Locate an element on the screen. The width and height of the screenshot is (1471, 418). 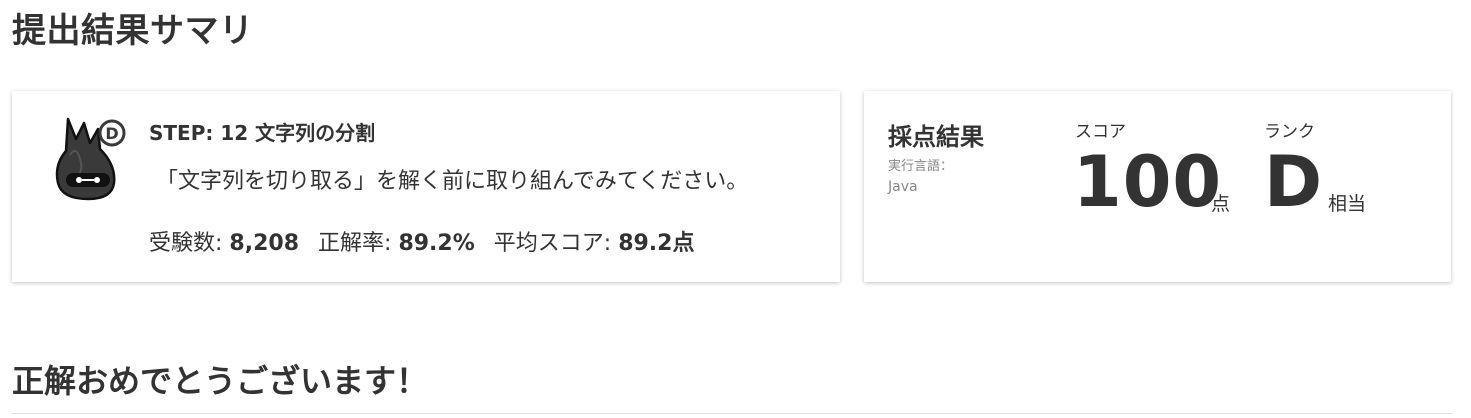
step-title: STEP: 12 文字列の分割 is located at coordinates (262, 131).